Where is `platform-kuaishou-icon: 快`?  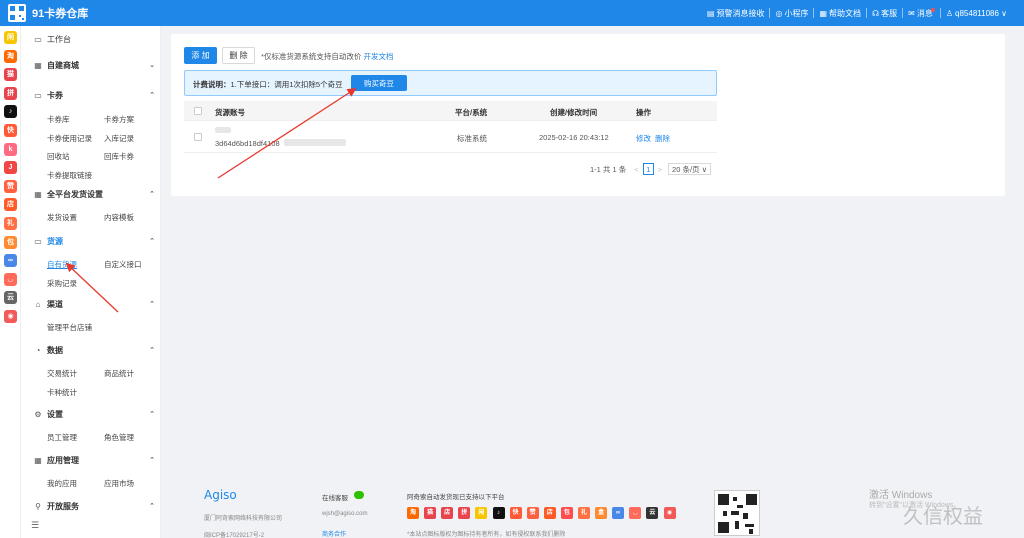
platform-kuaishou-icon: 快 is located at coordinates (10, 130).